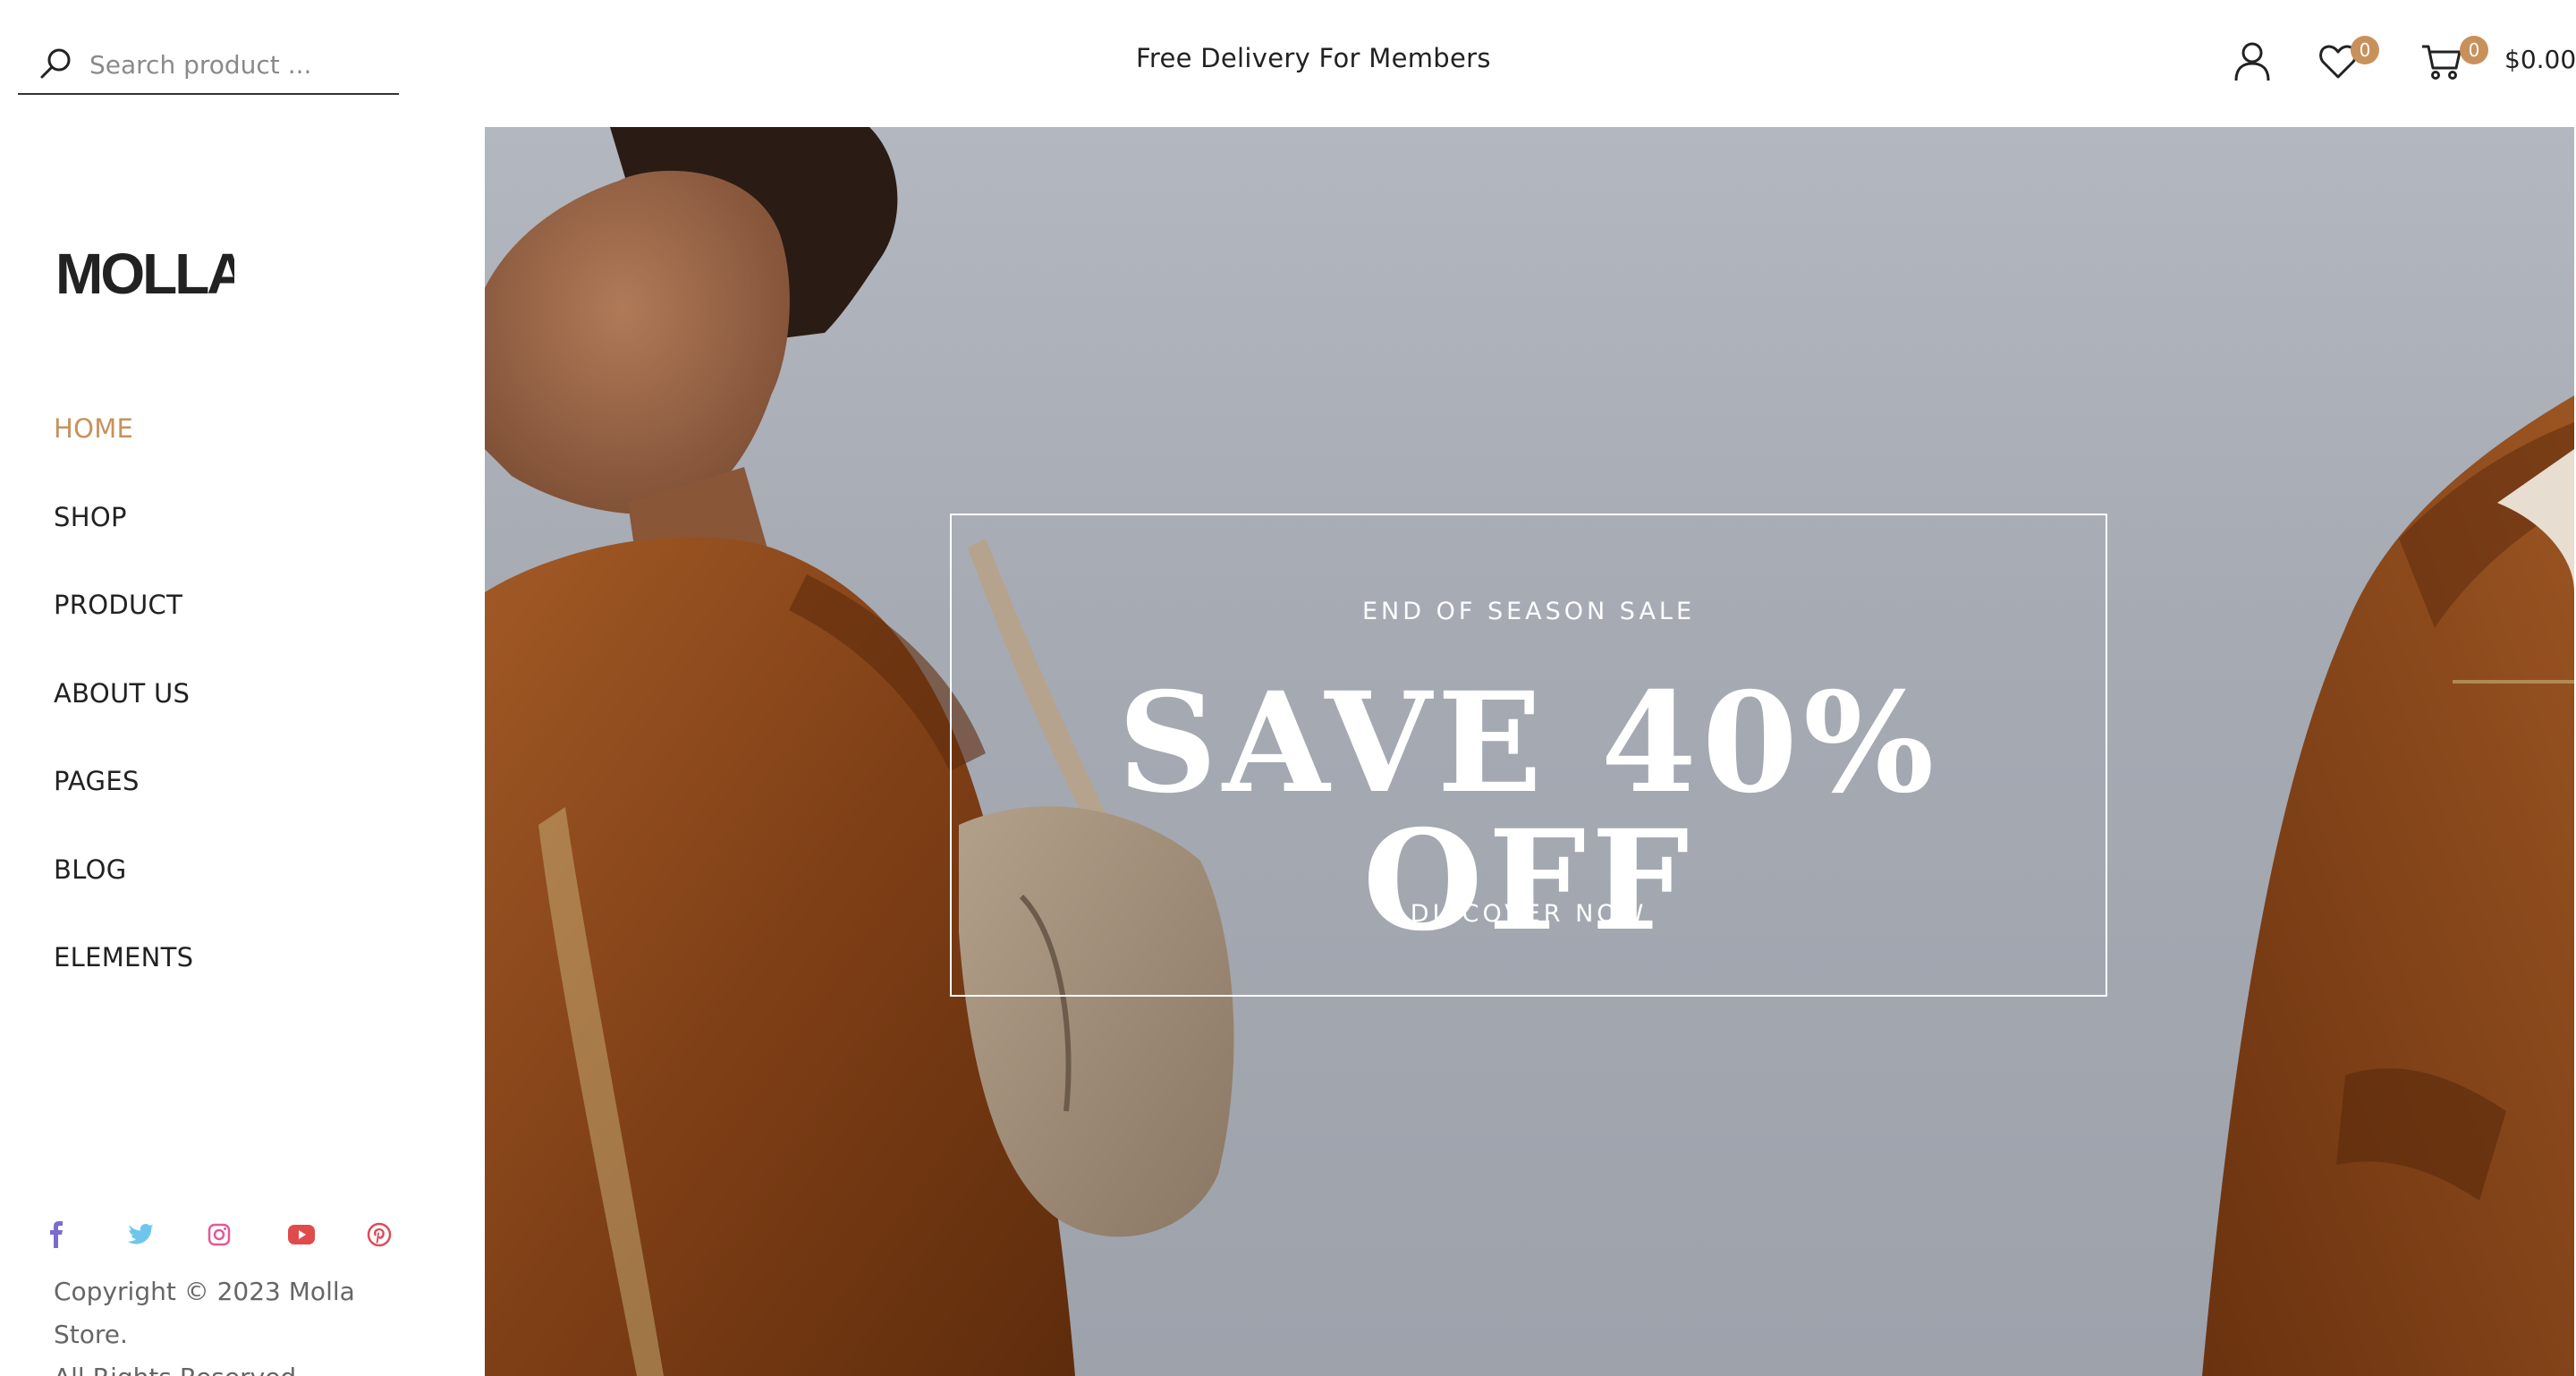 The width and height of the screenshot is (2576, 1376). I want to click on search-input, so click(232, 64).